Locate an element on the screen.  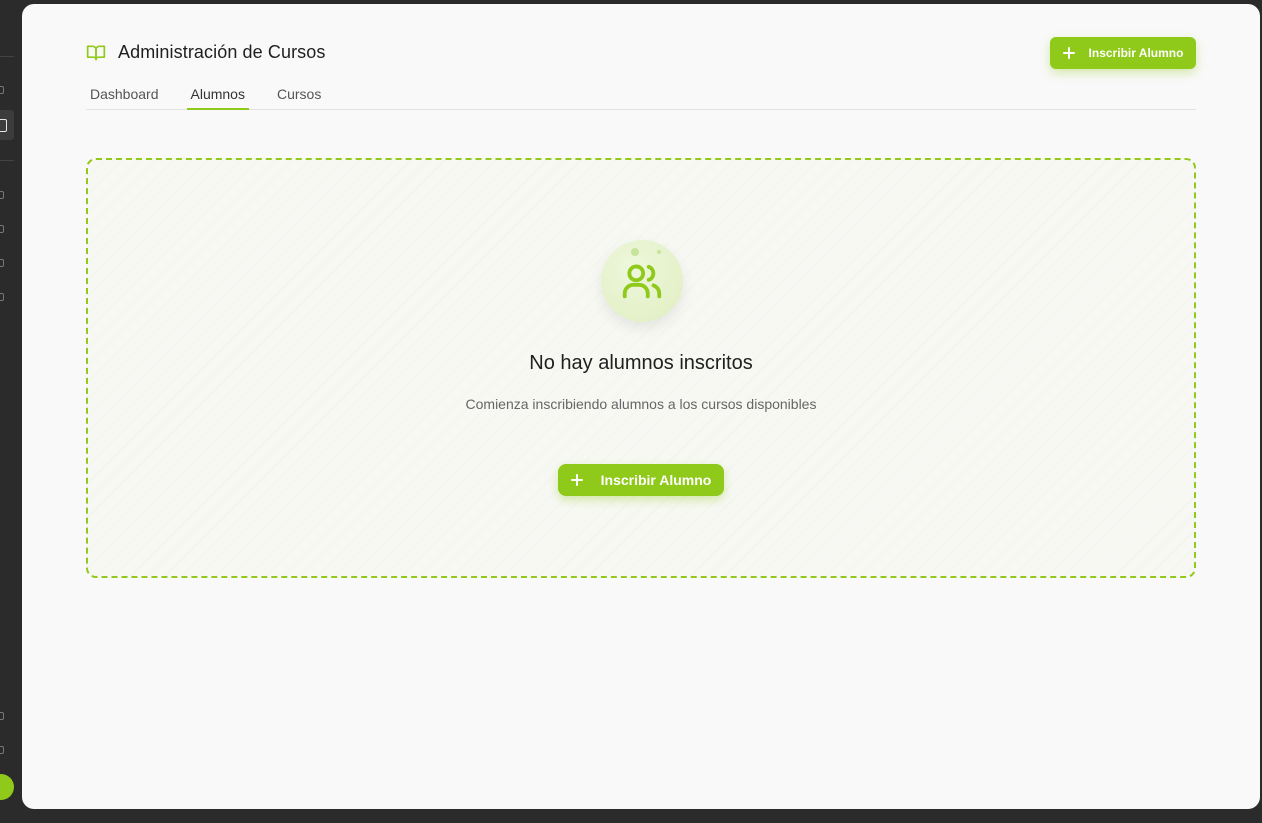
page-header: Administración de Cursos is located at coordinates (205, 52).